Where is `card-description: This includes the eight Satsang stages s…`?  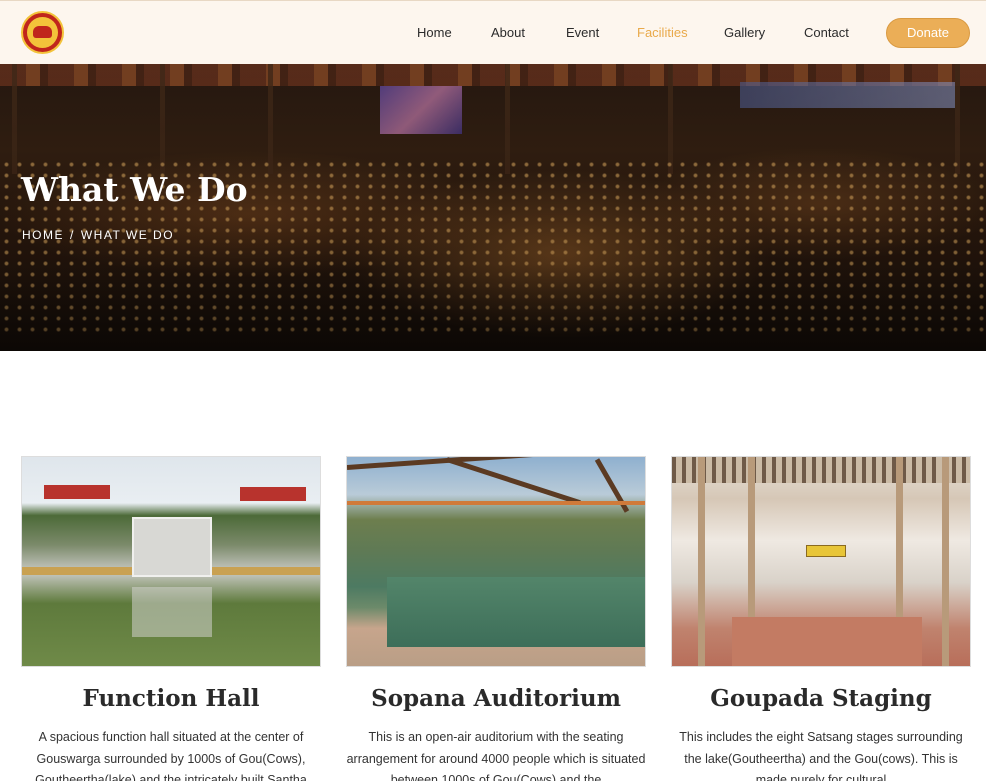 card-description: This includes the eight Satsang stages s… is located at coordinates (821, 755).